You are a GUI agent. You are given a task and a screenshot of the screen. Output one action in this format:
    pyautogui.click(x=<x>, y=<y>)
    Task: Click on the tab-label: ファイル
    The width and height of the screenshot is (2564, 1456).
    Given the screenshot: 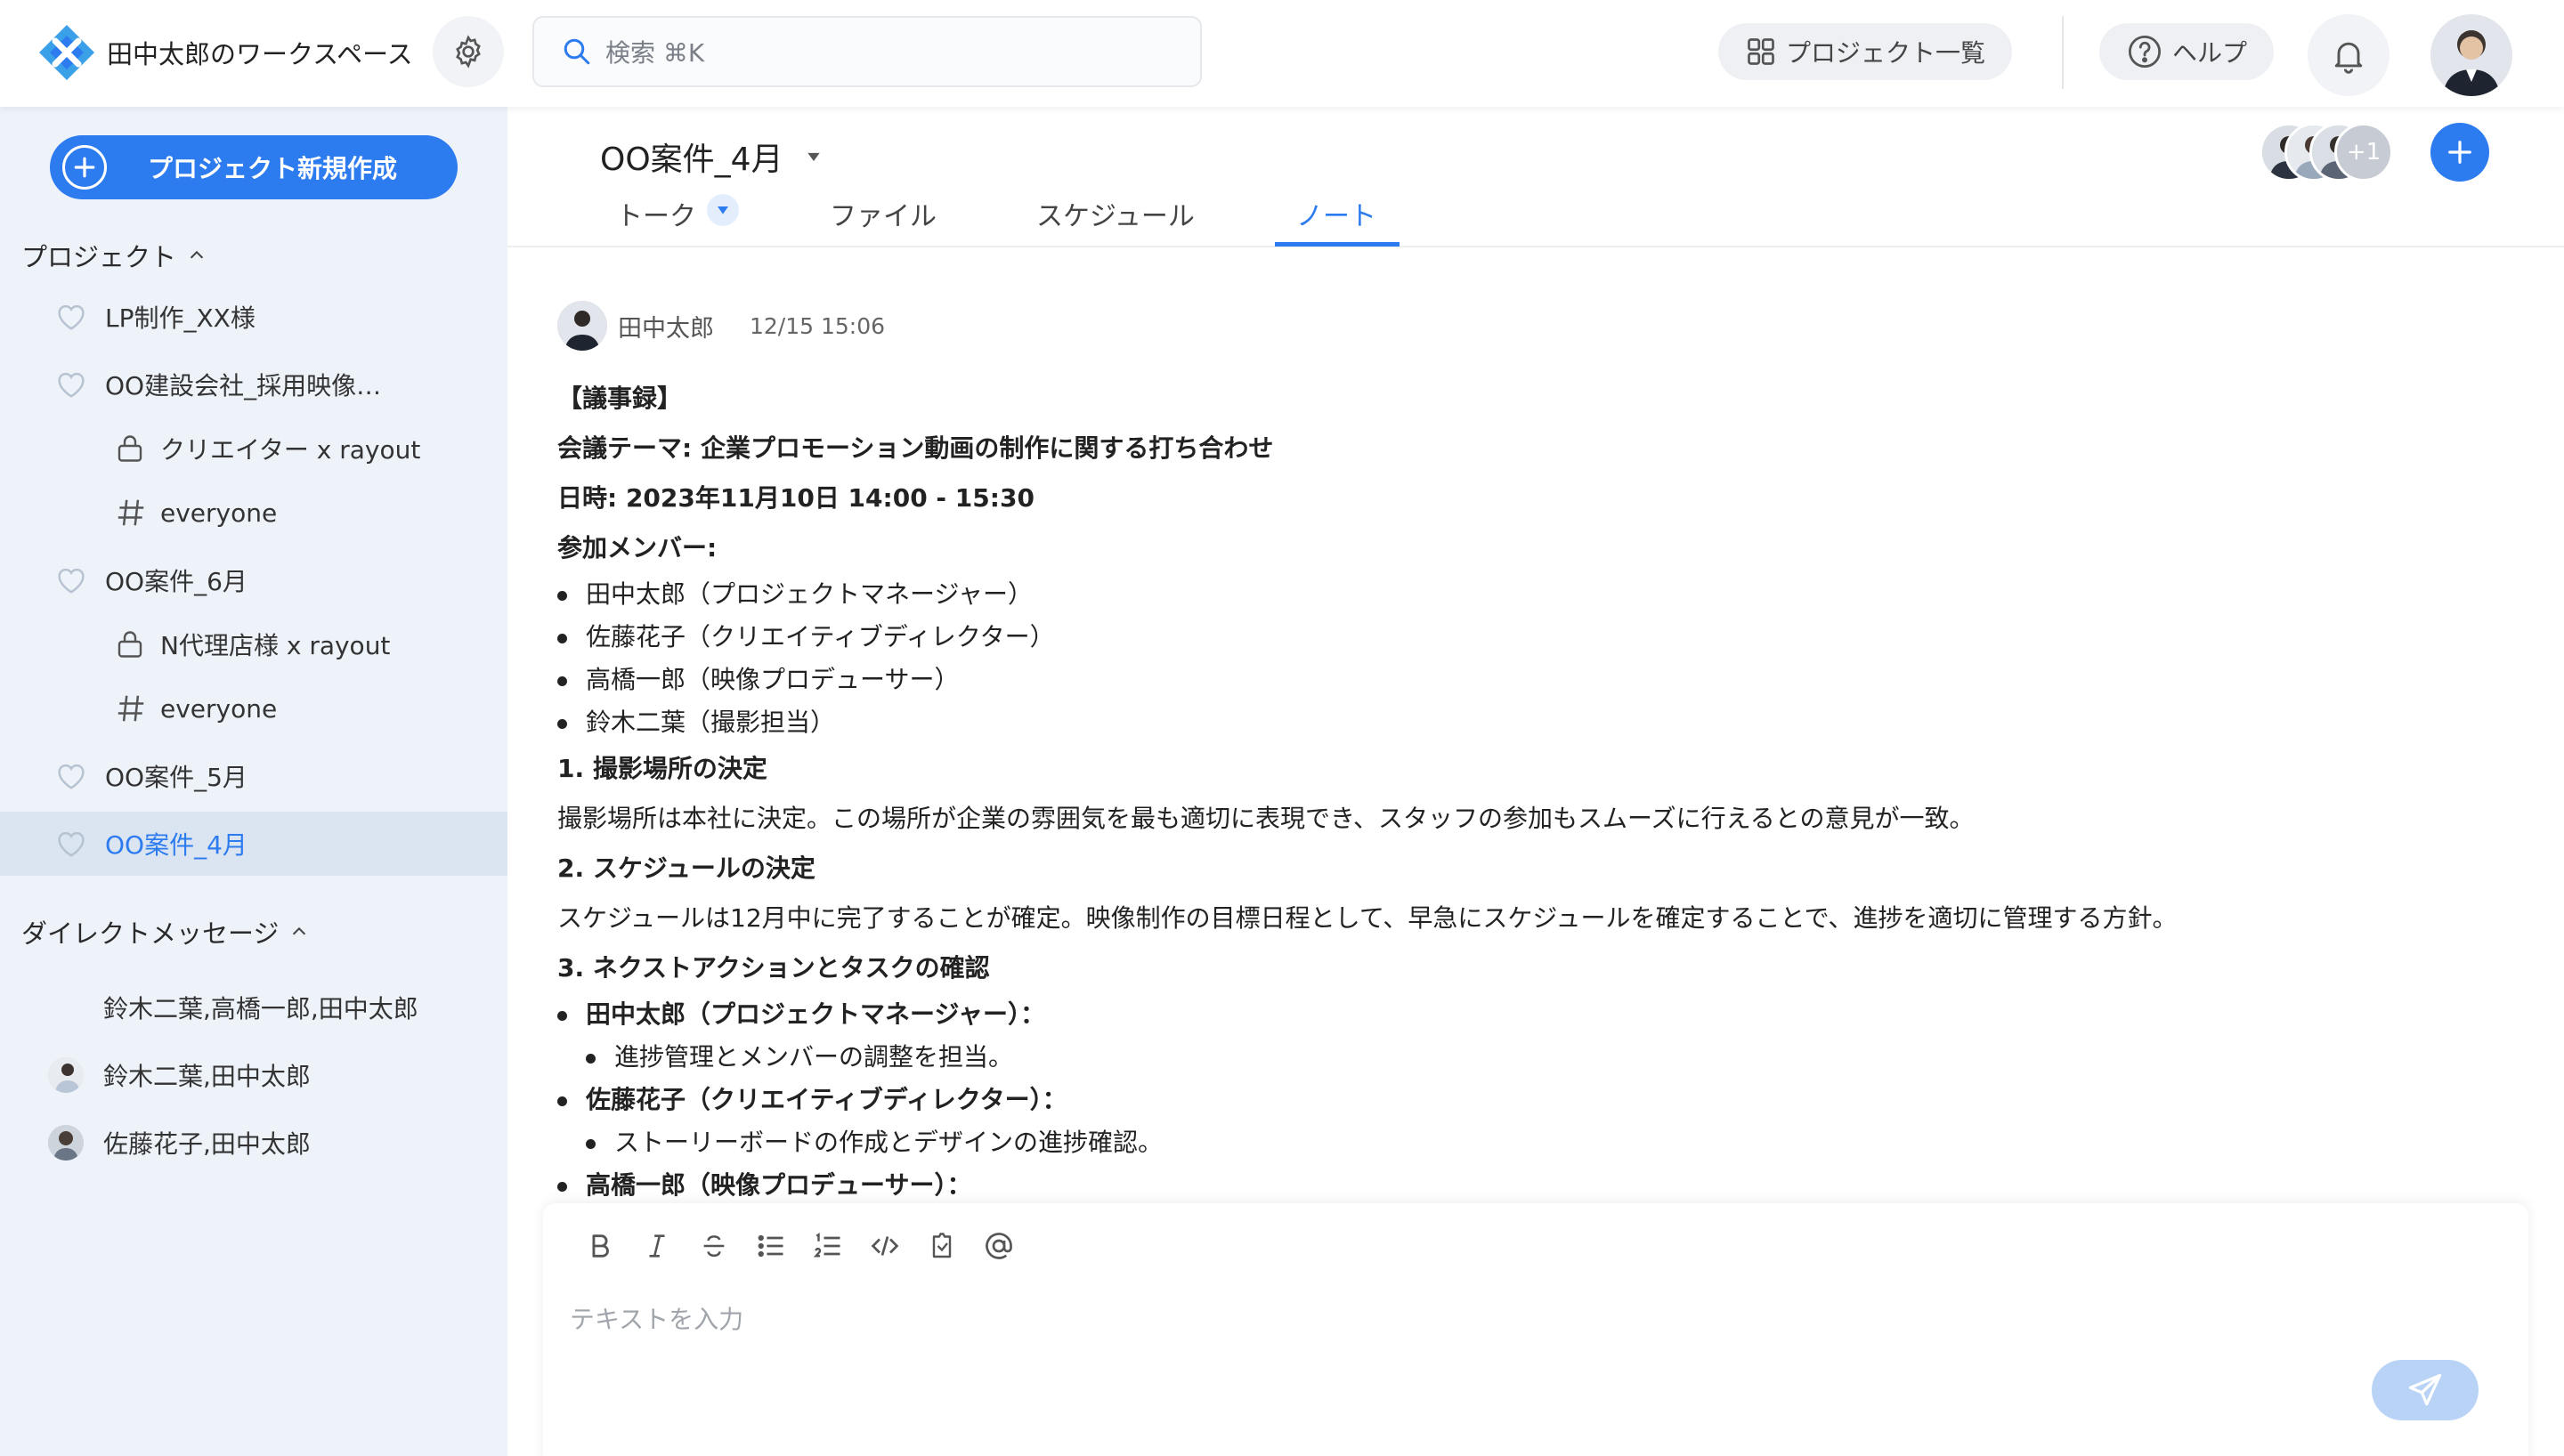 What is the action you would take?
    pyautogui.click(x=883, y=216)
    